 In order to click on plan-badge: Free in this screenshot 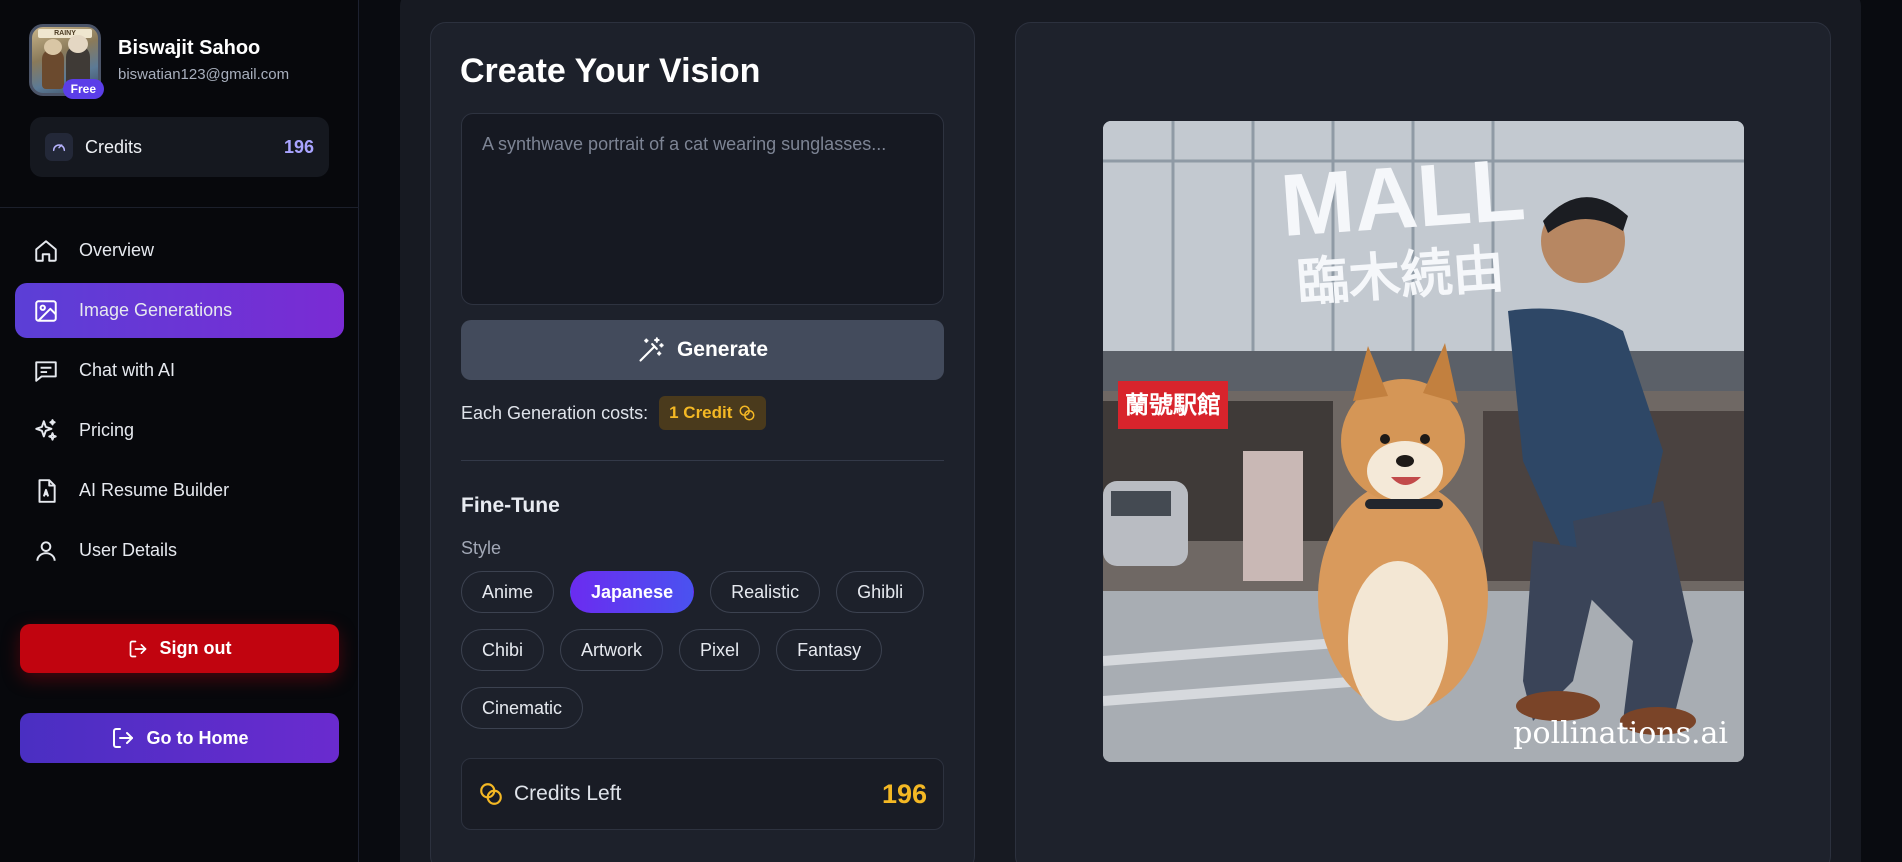, I will do `click(83, 89)`.